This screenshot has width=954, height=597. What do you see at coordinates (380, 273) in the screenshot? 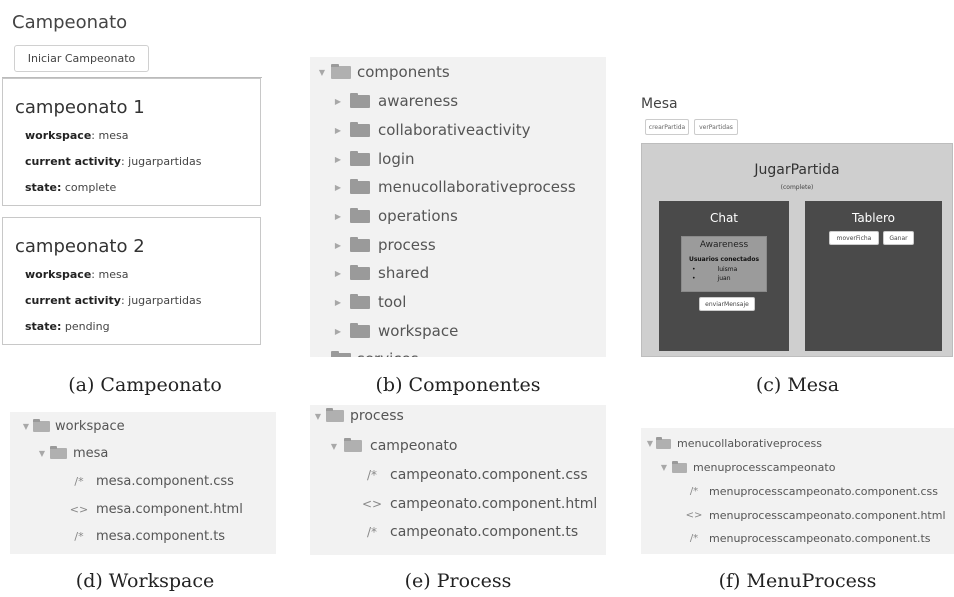
I see `tree-folder-shared: ▶ shared` at bounding box center [380, 273].